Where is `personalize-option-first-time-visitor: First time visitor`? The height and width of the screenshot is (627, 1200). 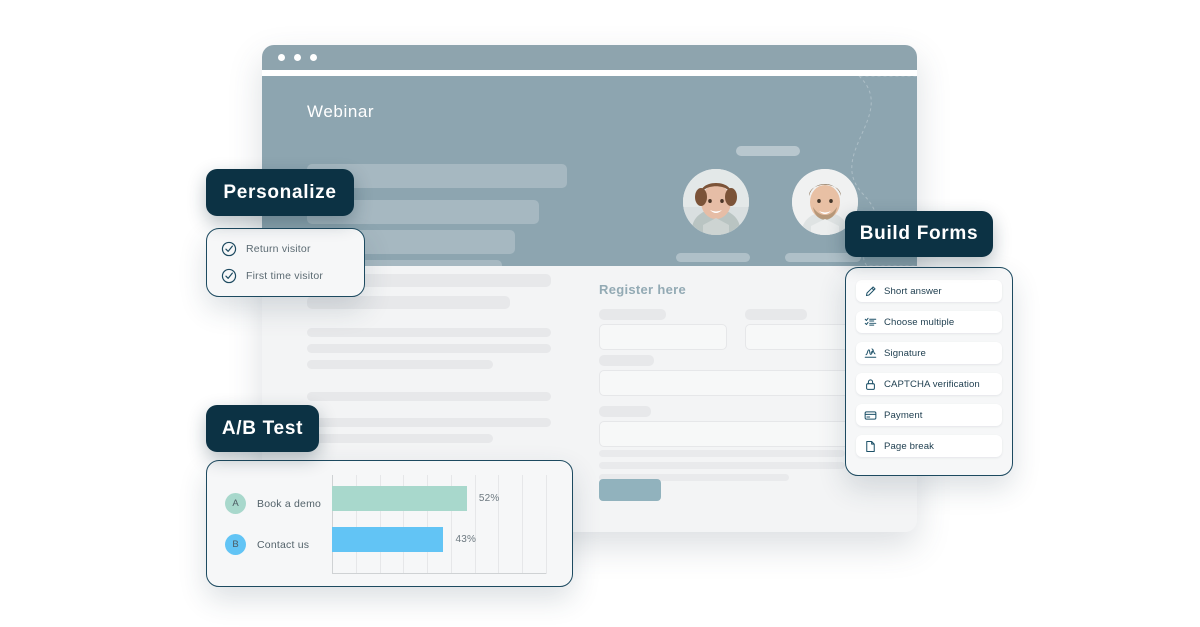
personalize-option-first-time-visitor: First time visitor is located at coordinates (292, 276).